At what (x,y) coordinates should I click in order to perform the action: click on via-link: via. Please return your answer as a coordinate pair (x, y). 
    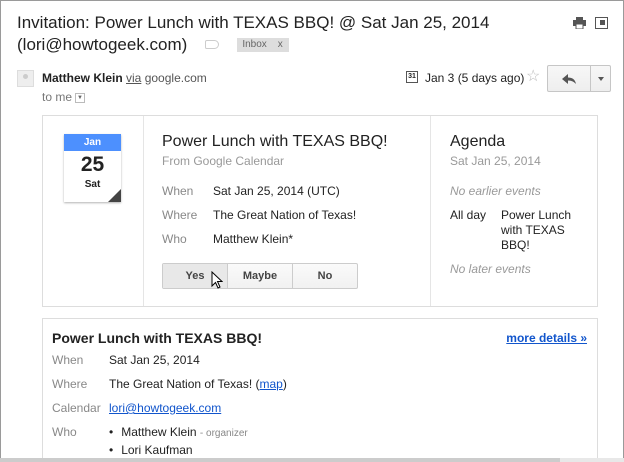
    Looking at the image, I should click on (133, 78).